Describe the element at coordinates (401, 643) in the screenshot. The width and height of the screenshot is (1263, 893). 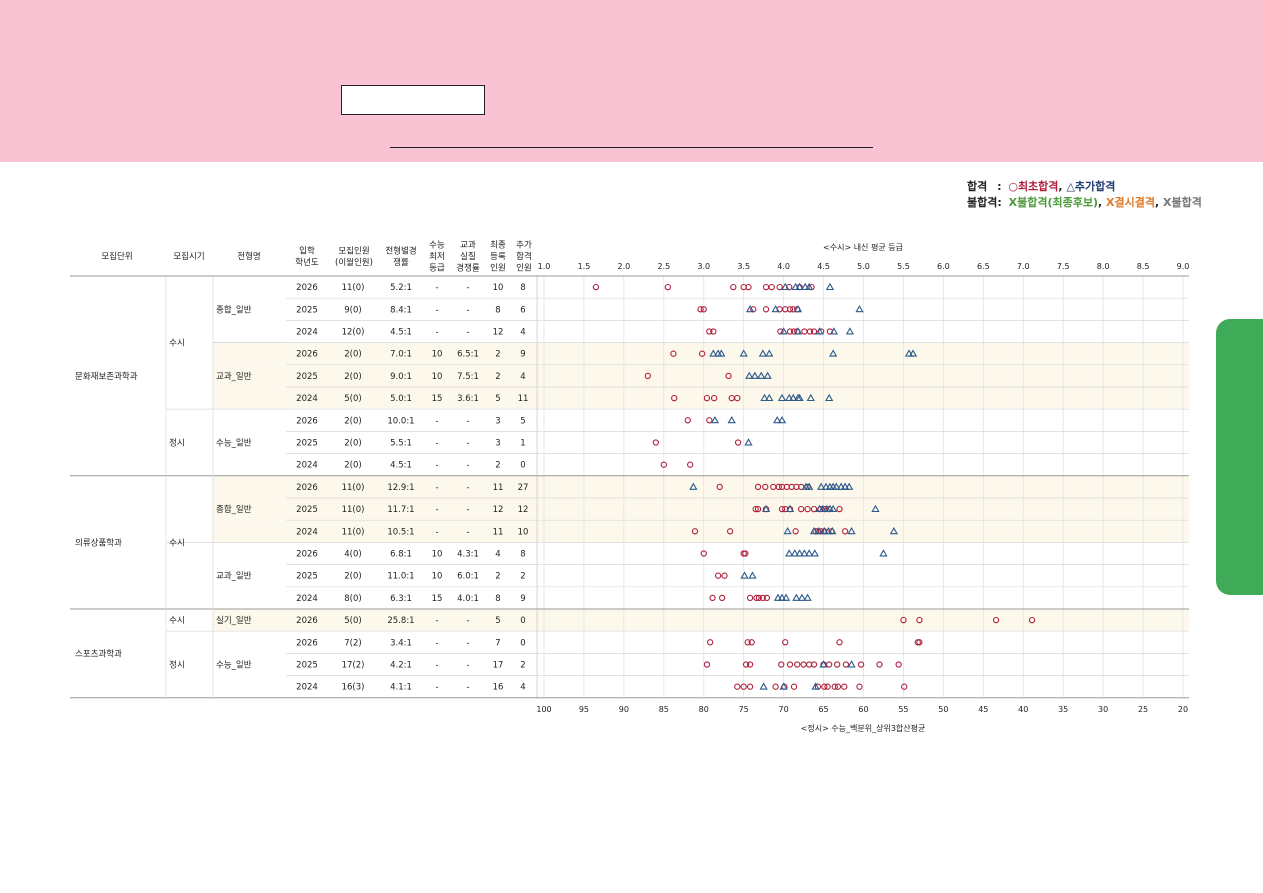
I see `cell-ratio: 3.4:1` at that location.